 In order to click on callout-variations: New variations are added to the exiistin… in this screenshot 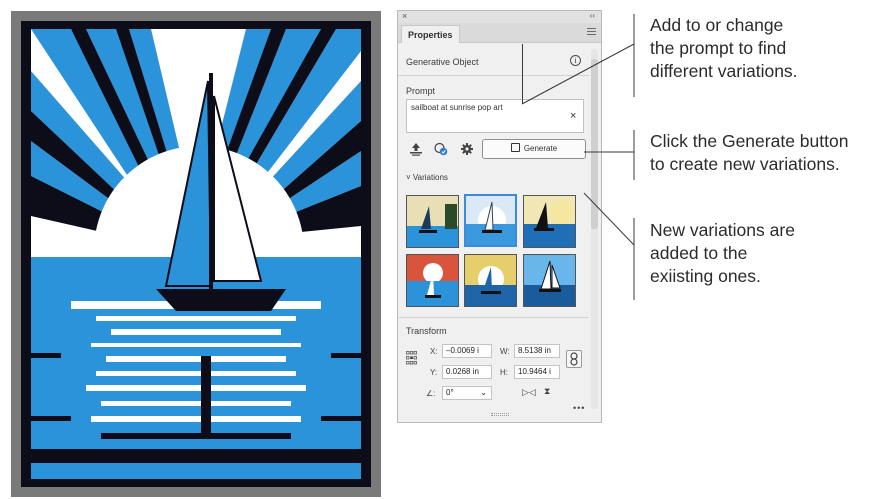, I will do `click(722, 253)`.